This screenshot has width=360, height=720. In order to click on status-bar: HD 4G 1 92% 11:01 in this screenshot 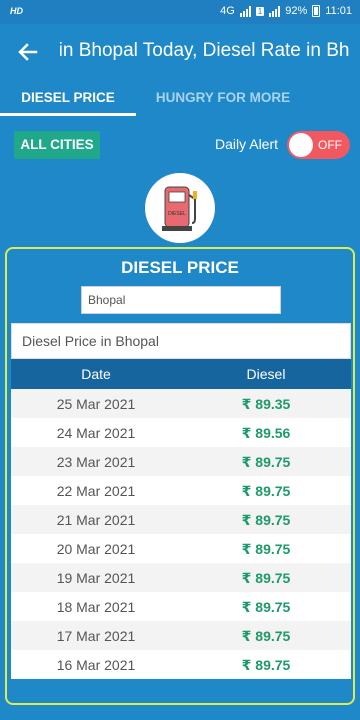, I will do `click(180, 12)`.